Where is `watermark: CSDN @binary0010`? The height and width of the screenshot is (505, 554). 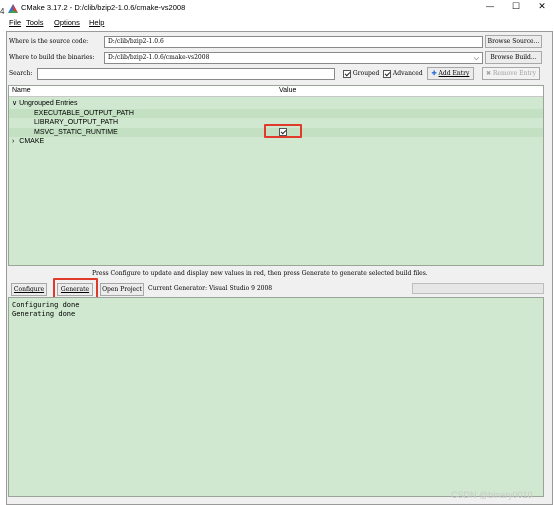 watermark: CSDN @binary0010 is located at coordinates (492, 495).